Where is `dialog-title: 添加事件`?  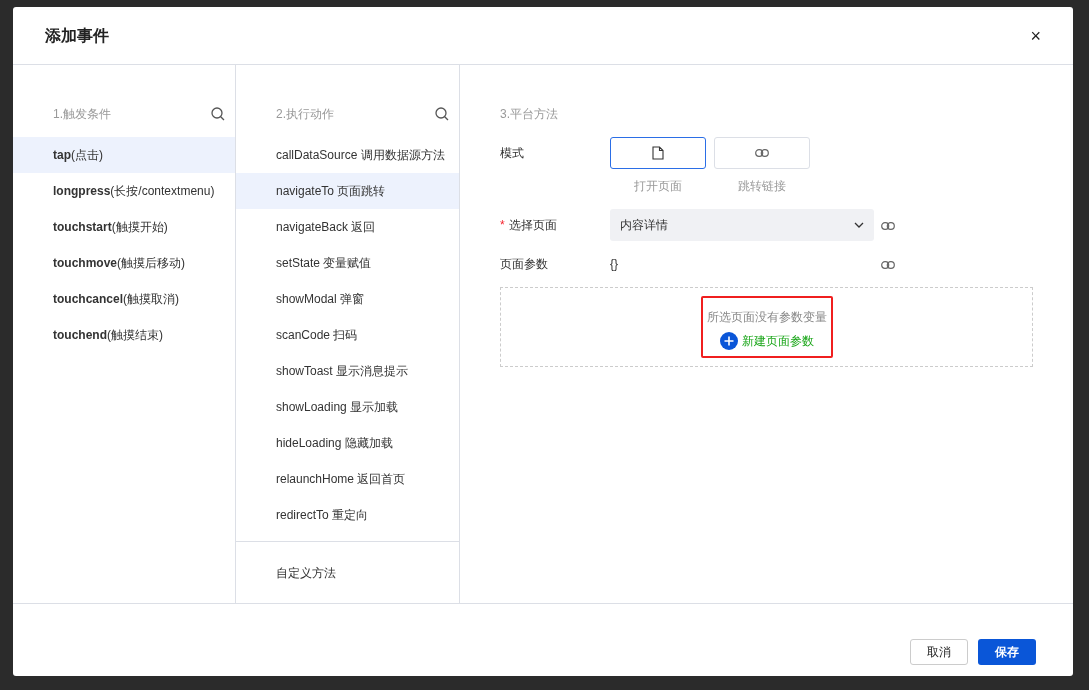
dialog-title: 添加事件 is located at coordinates (77, 35).